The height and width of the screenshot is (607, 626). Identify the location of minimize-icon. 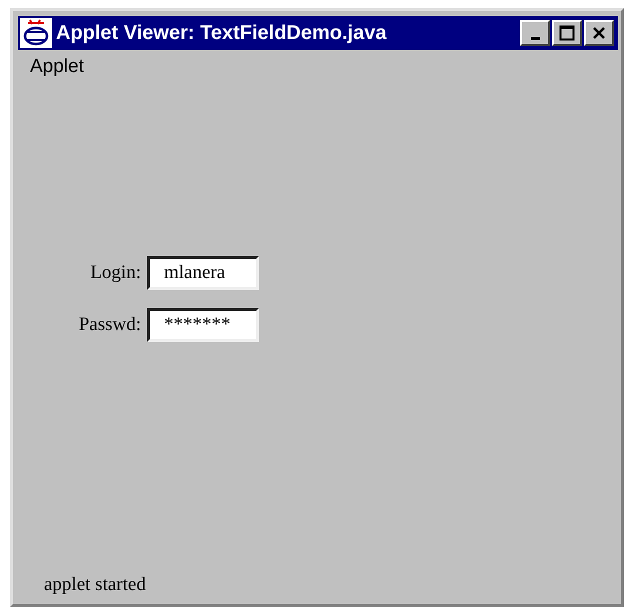
(535, 38).